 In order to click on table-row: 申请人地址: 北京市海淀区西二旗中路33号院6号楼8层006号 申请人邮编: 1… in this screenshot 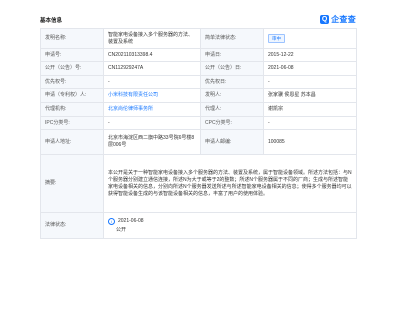, I will do `click(198, 142)`.